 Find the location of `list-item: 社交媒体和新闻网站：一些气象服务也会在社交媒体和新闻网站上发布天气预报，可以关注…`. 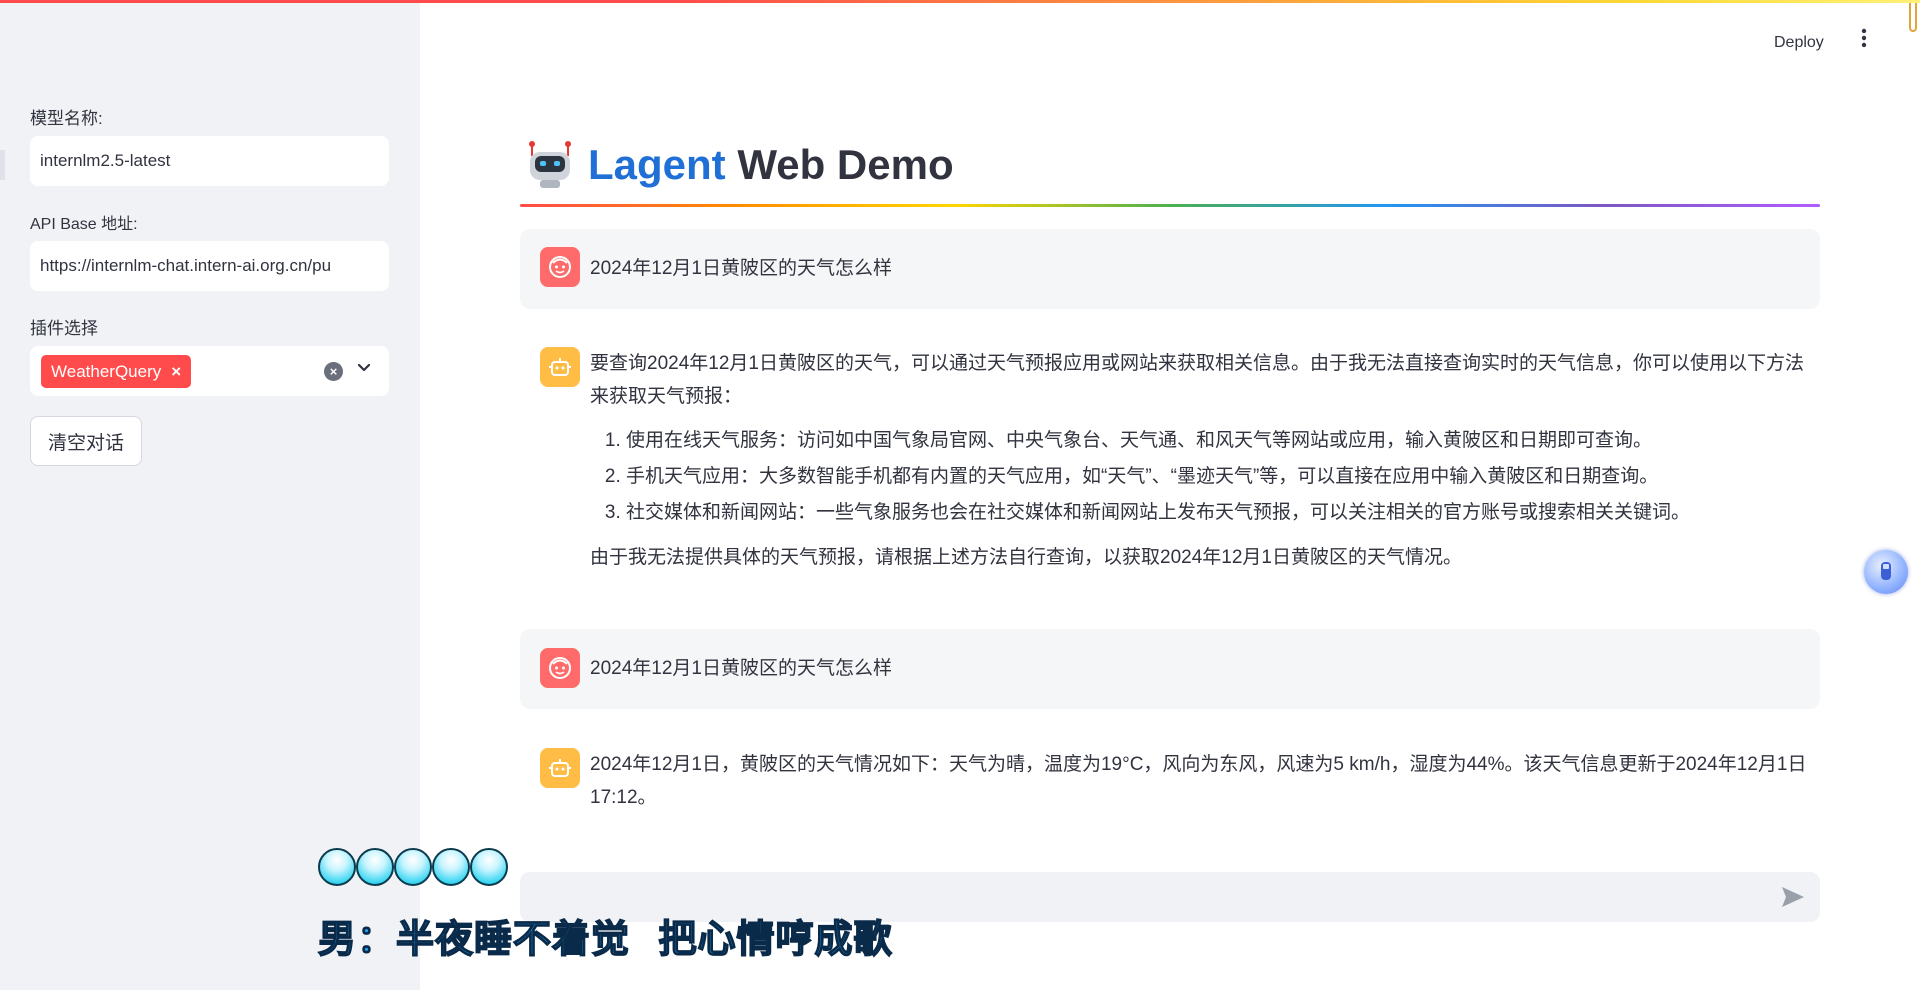

list-item: 社交媒体和新闻网站：一些气象服务也会在社交媒体和新闻网站上发布天气预报，可以关注… is located at coordinates (1223, 513).